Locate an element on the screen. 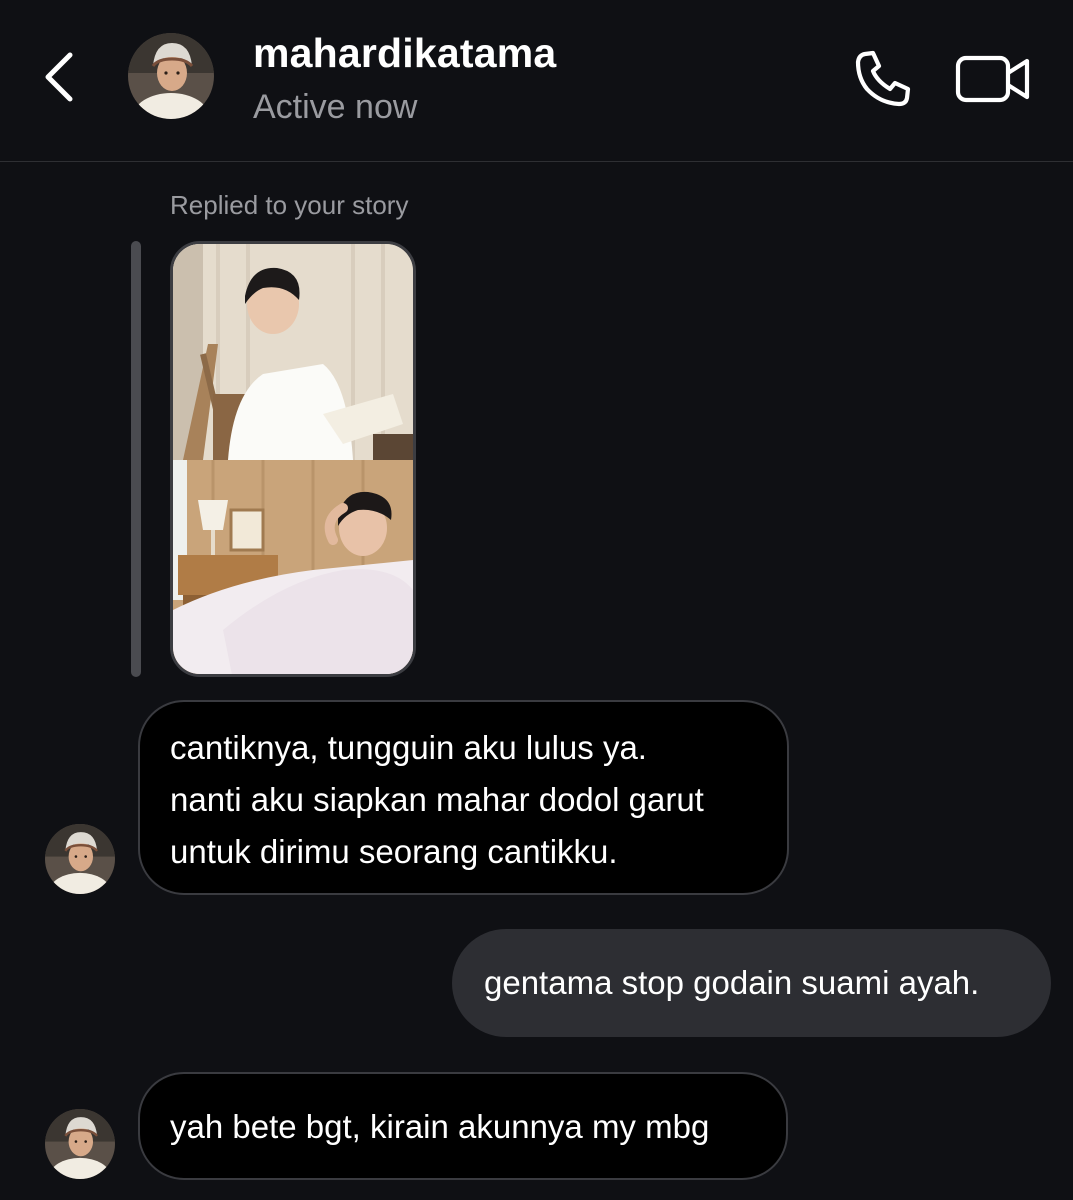 This screenshot has width=1073, height=1200. story-photo-bottom is located at coordinates (293, 567).